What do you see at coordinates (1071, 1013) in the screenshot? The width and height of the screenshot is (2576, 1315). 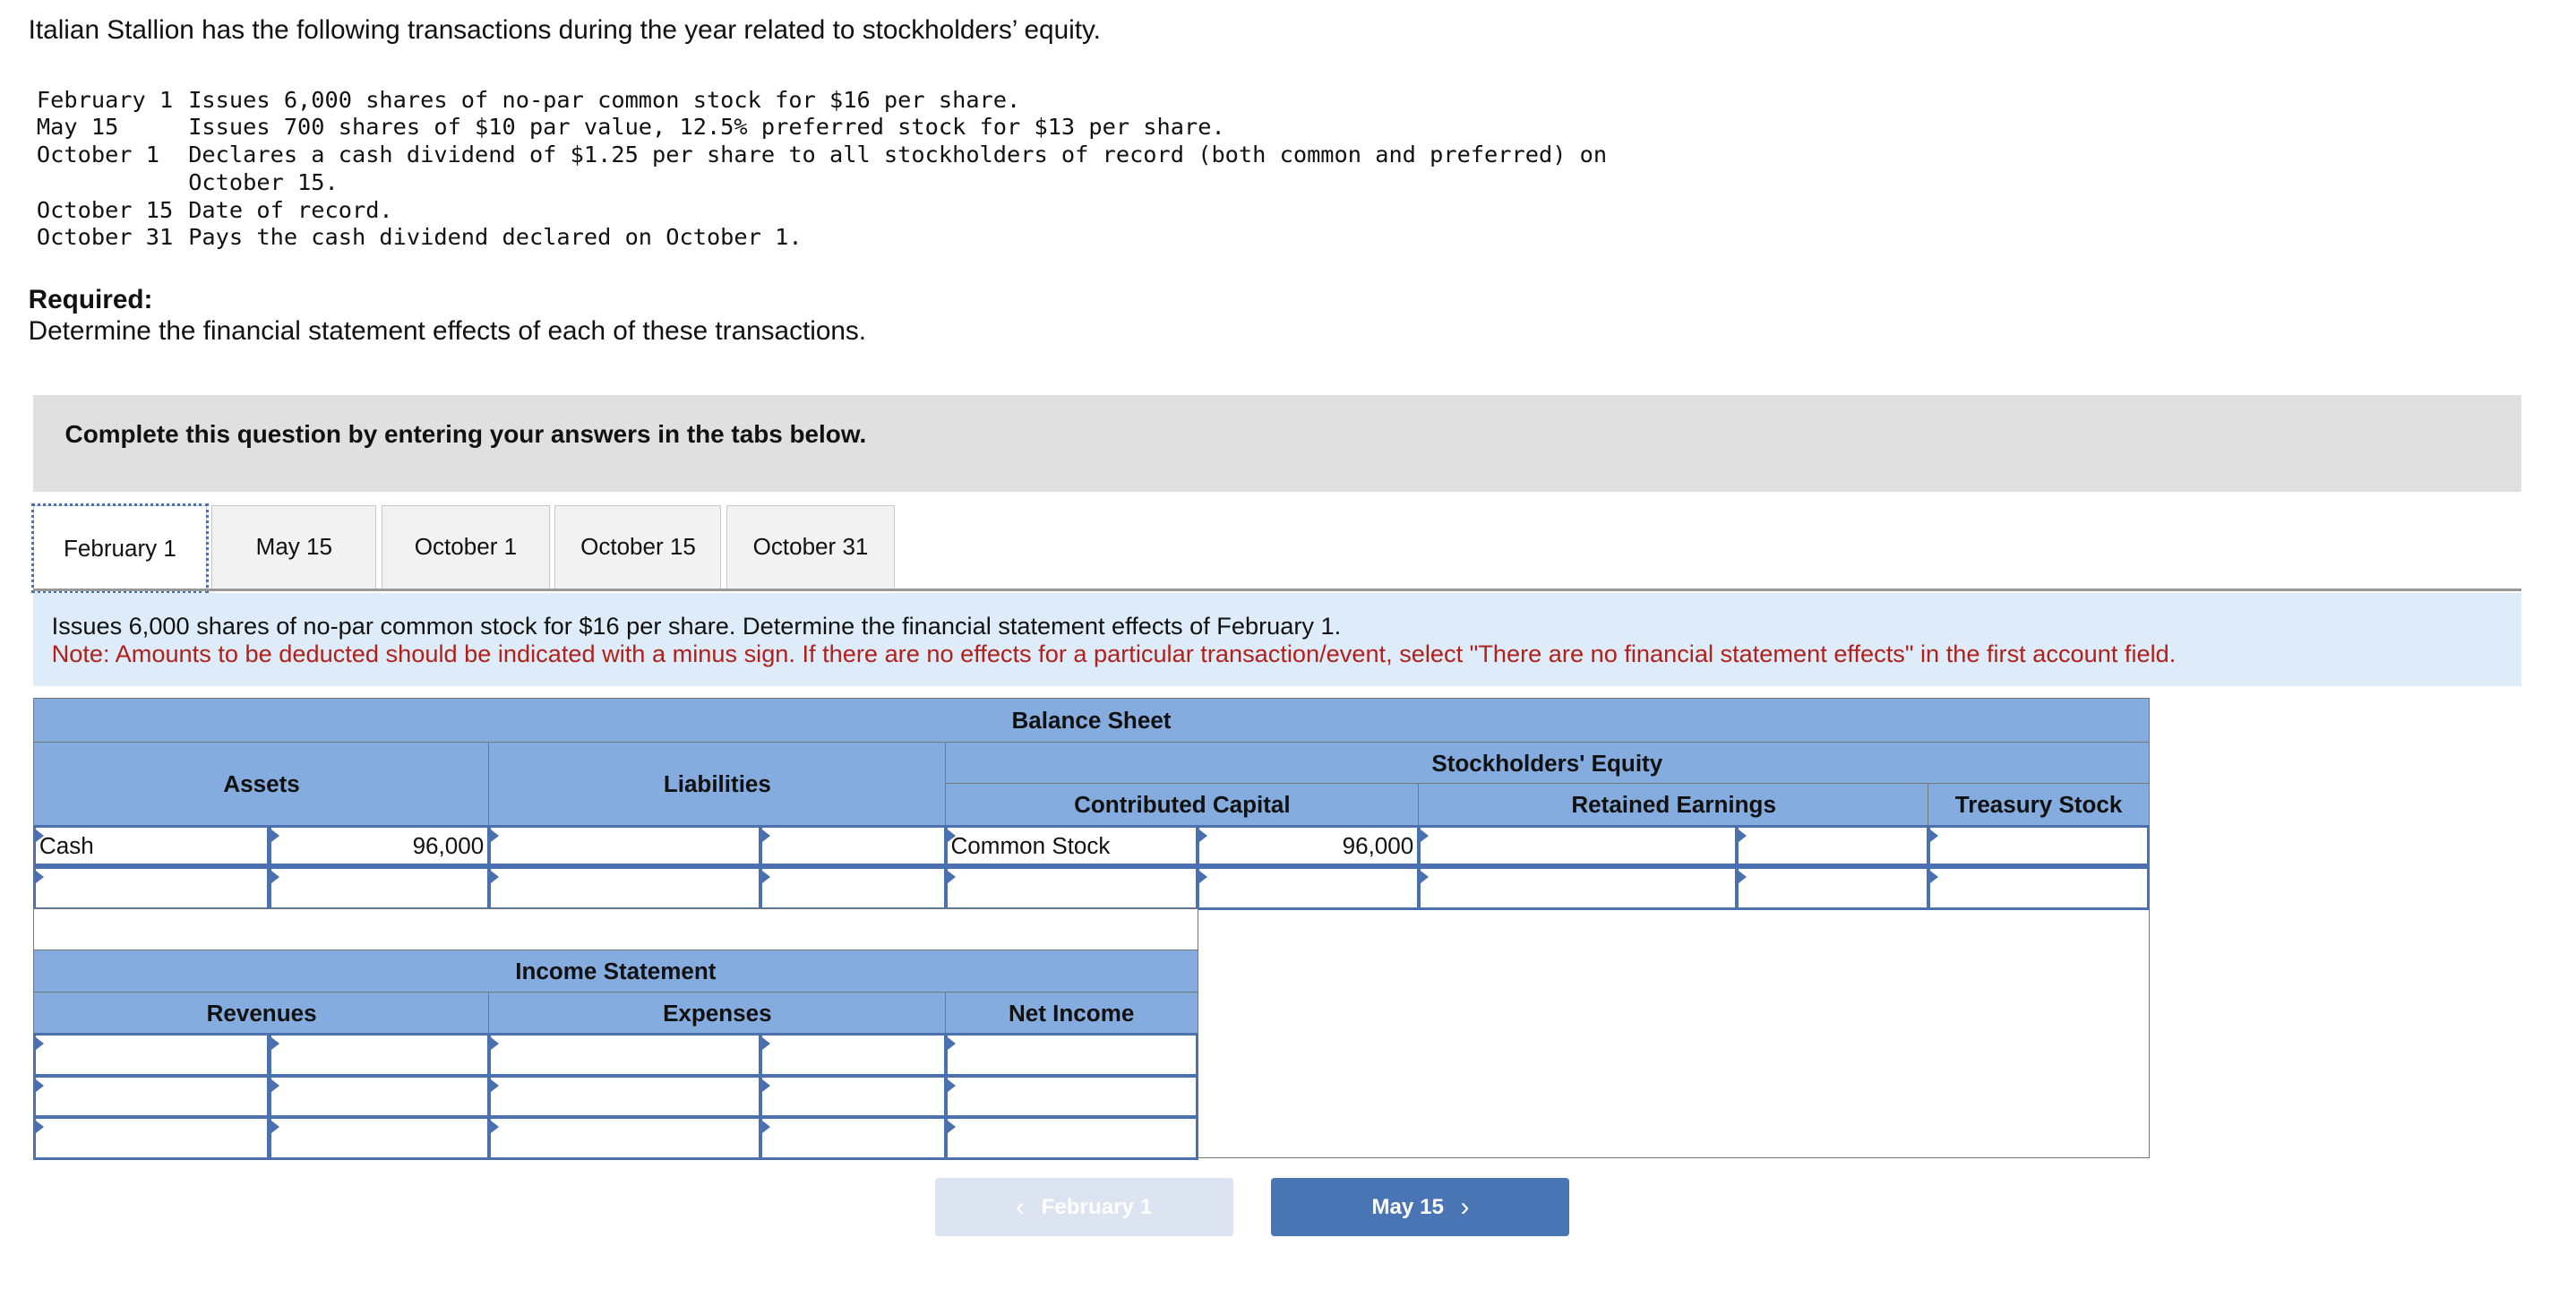 I see `net-income-header: Net Income` at bounding box center [1071, 1013].